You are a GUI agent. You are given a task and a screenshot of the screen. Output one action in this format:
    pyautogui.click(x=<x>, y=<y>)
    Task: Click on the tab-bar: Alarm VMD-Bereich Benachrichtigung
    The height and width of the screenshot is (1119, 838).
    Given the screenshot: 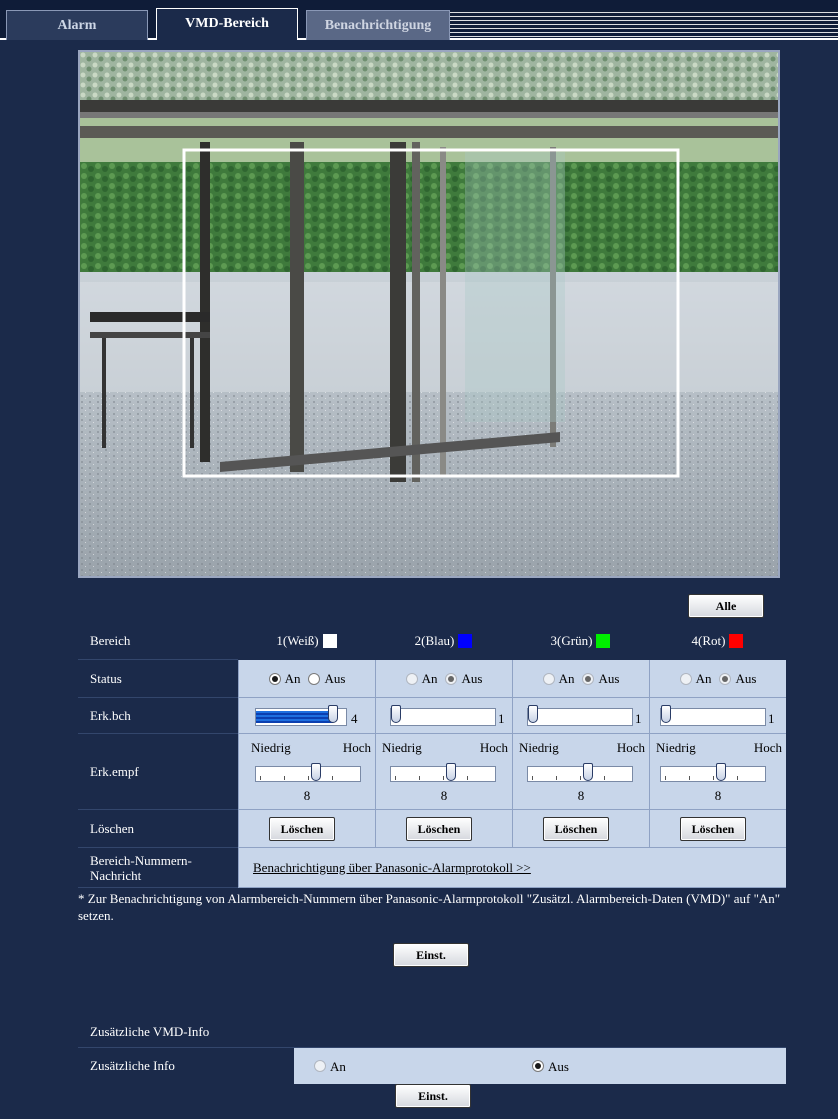 What is the action you would take?
    pyautogui.click(x=419, y=20)
    